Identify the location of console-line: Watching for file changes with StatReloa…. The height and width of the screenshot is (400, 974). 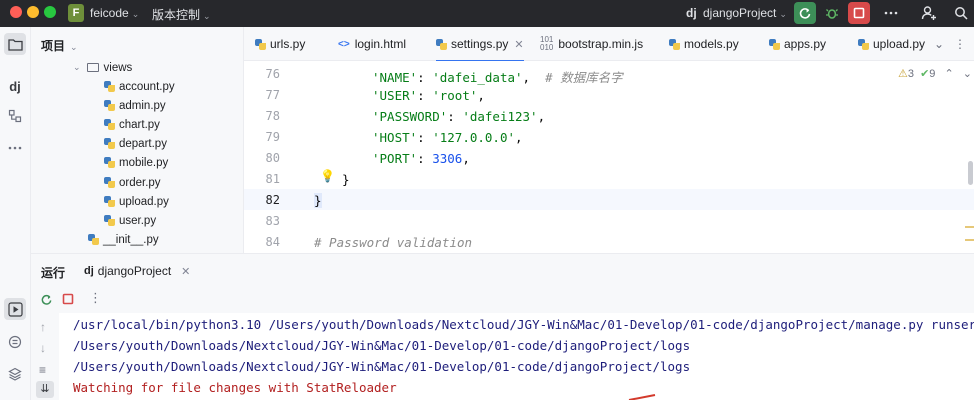
(235, 387).